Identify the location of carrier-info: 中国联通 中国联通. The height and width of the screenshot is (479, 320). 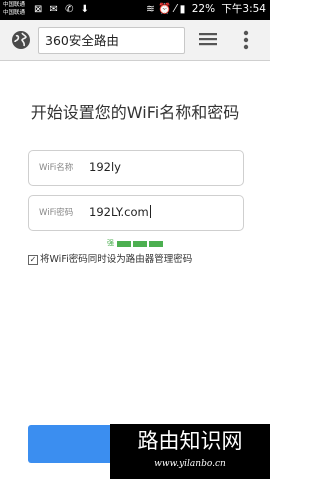
(14, 9).